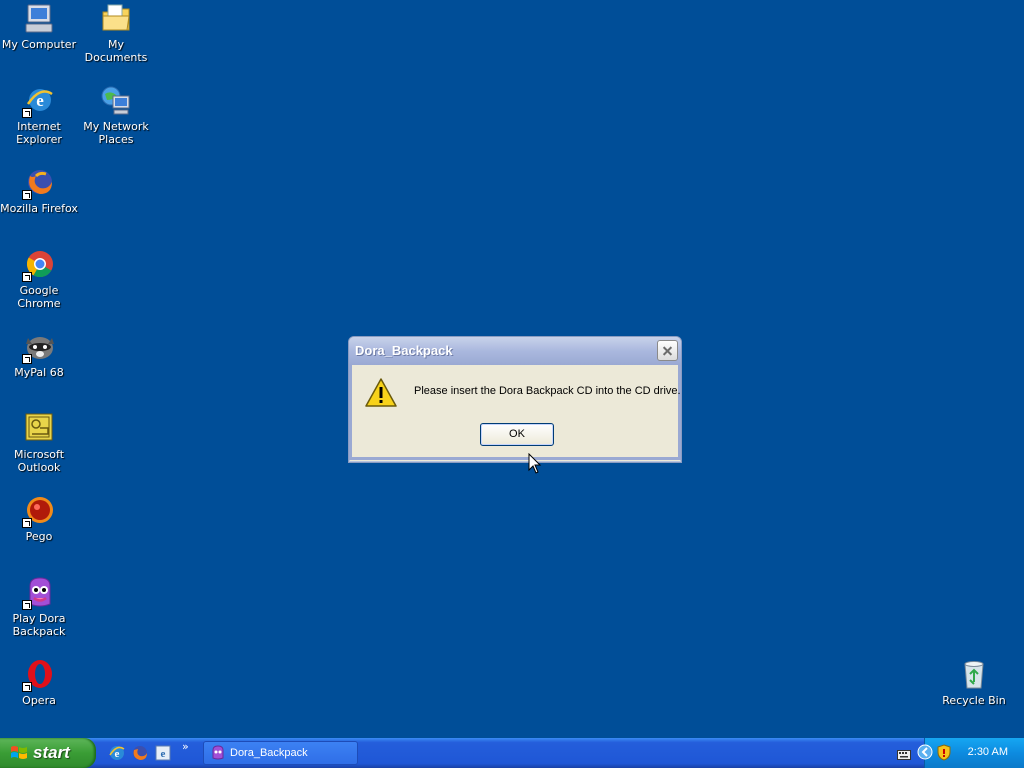 The height and width of the screenshot is (768, 1024). I want to click on desktop-icon-recycle-bin: Recycle Bin, so click(974, 682).